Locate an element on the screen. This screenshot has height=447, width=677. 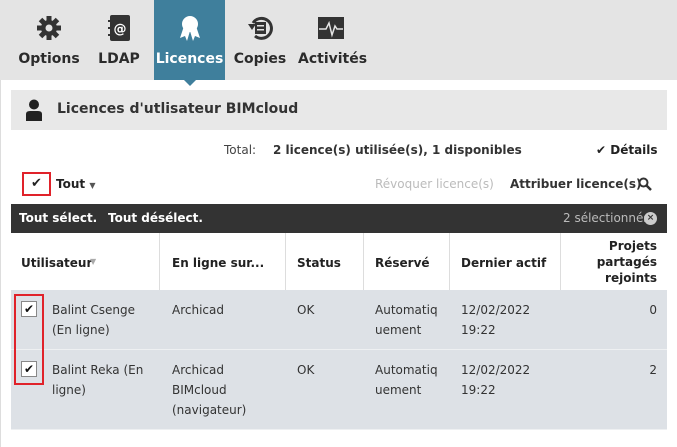
address-book-icon: @ is located at coordinates (119, 28).